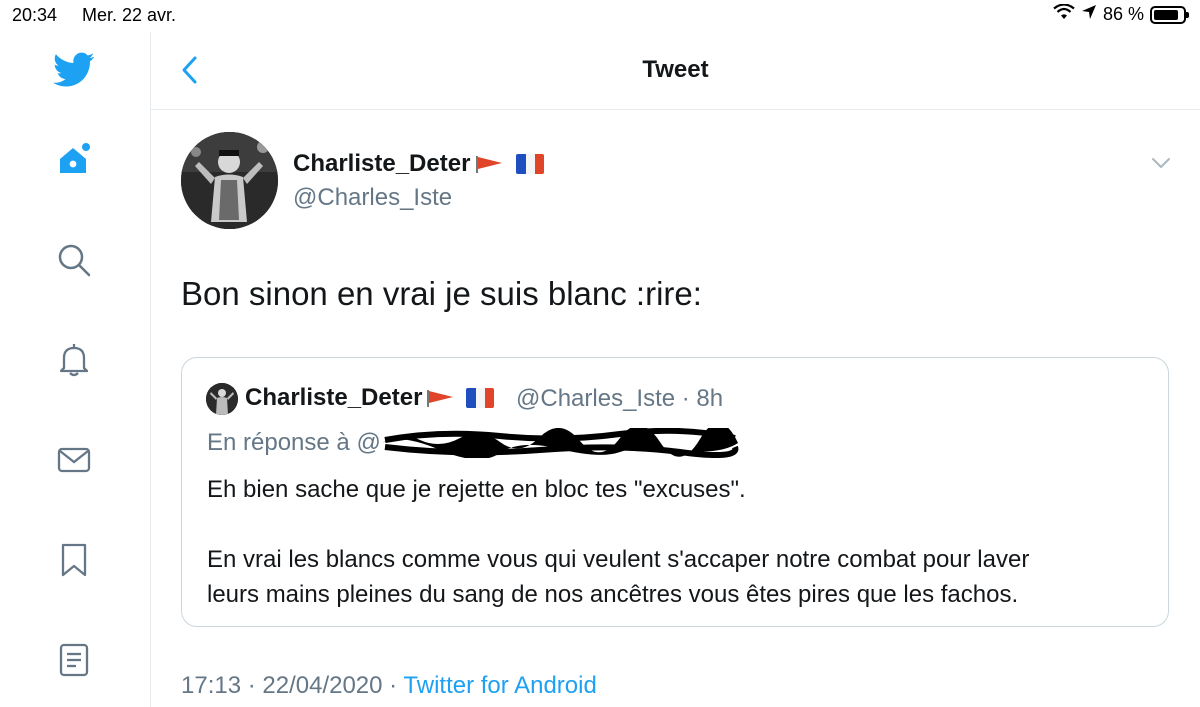 Image resolution: width=1200 pixels, height=707 pixels. I want to click on status-right: 86 %, so click(1121, 14).